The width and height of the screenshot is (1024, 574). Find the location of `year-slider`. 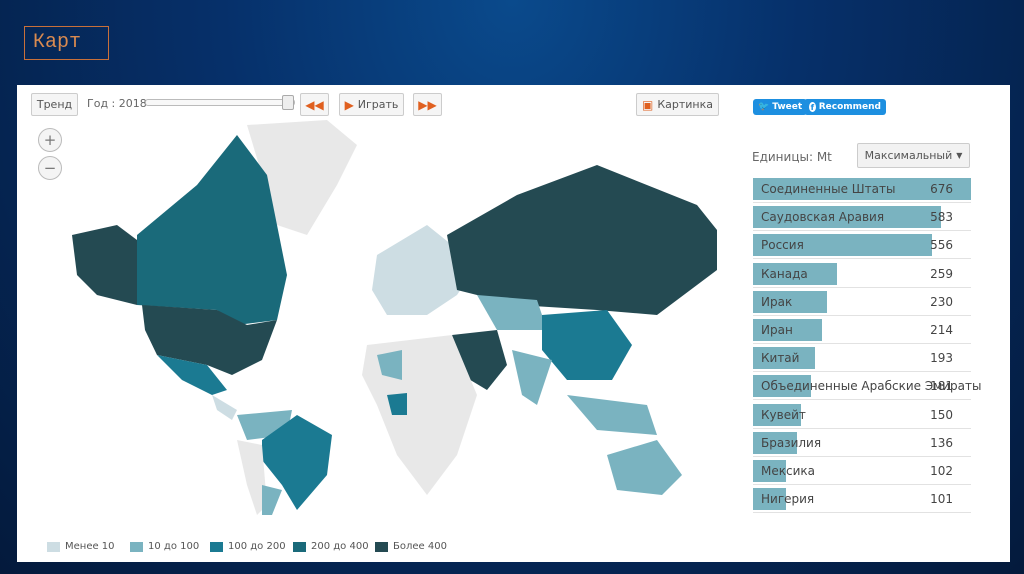

year-slider is located at coordinates (220, 102).